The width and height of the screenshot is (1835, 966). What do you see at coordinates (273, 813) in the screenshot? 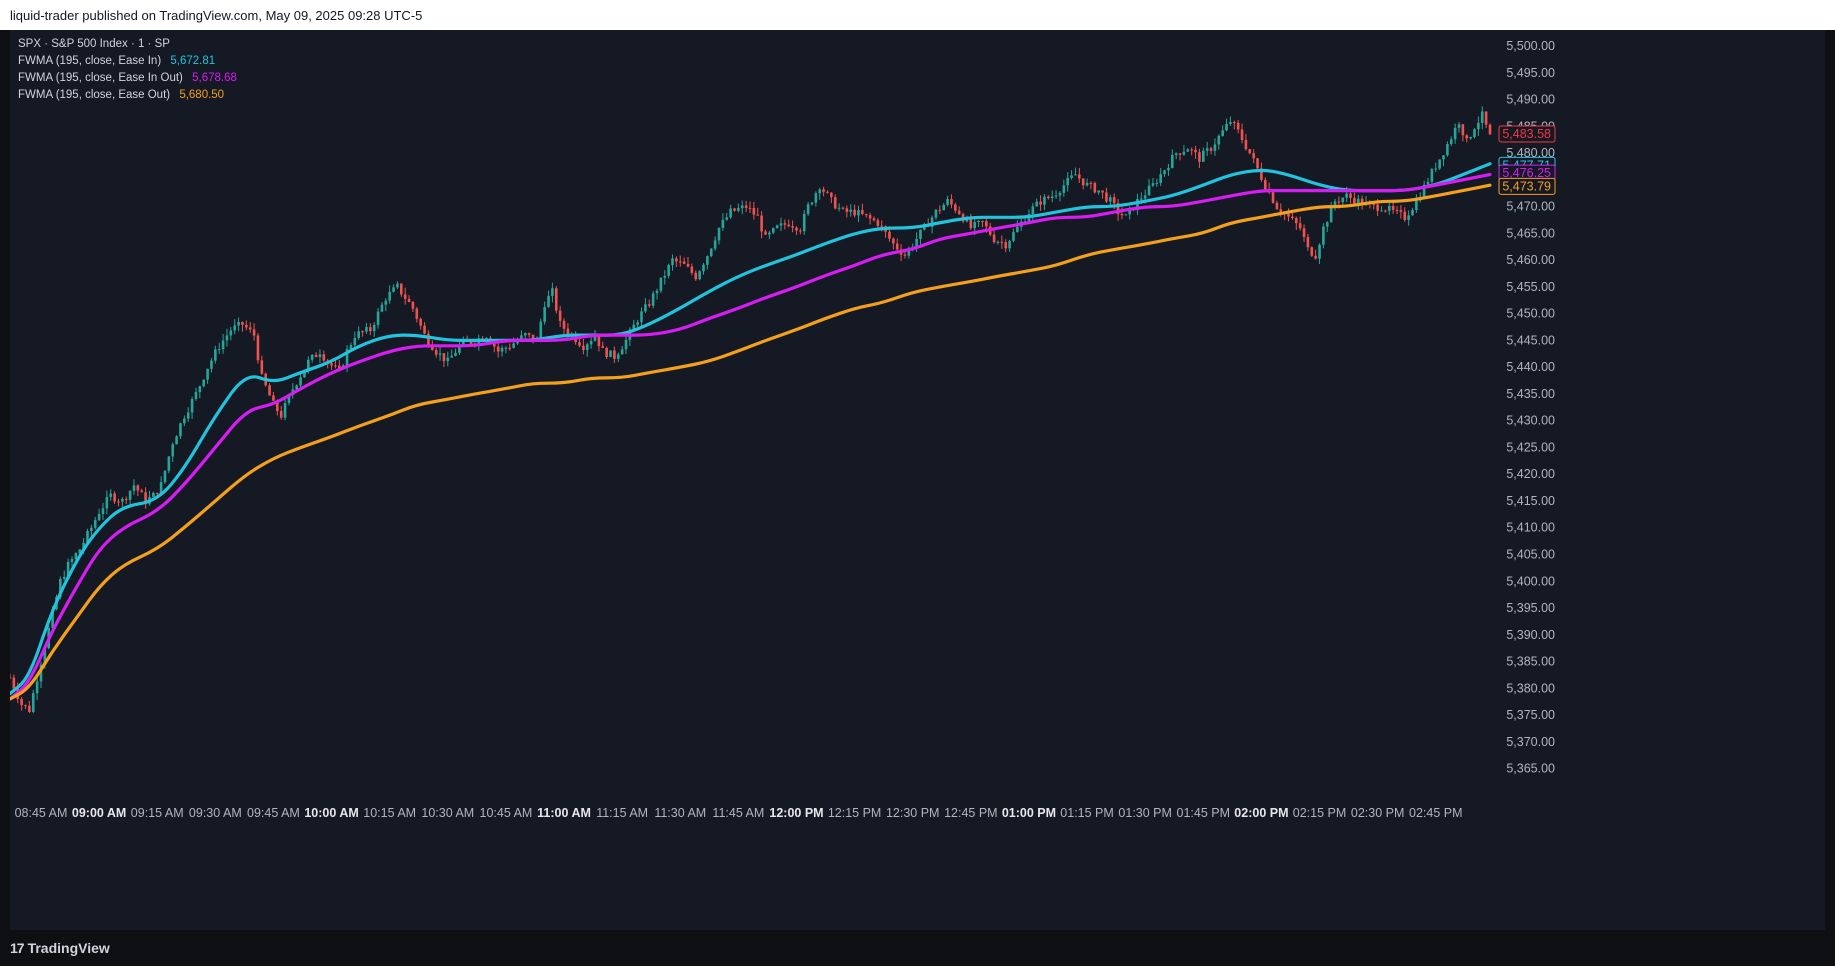
I see `time-tick-label: 09:45 AM` at bounding box center [273, 813].